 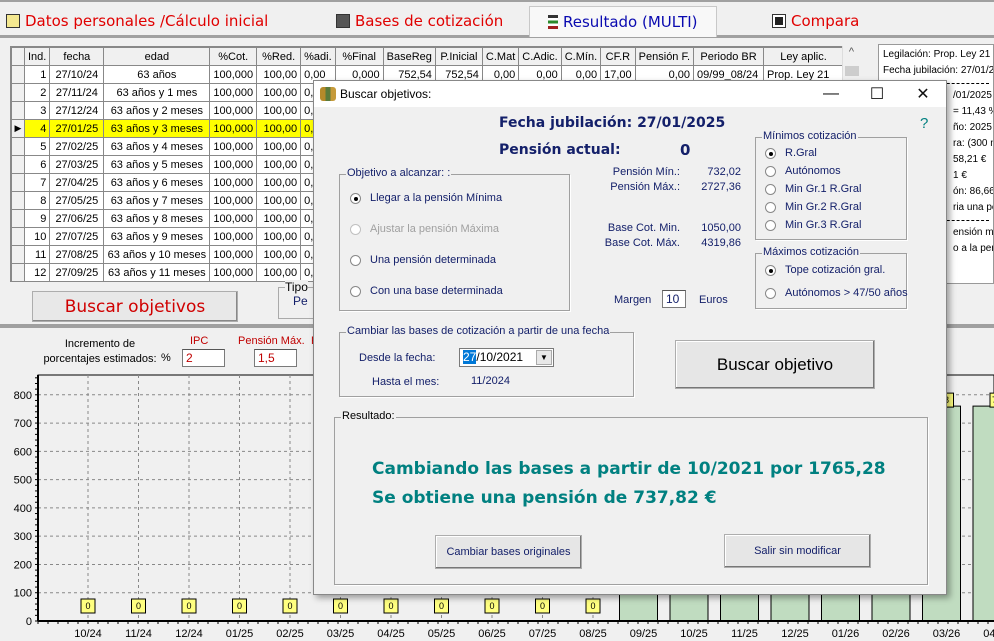 What do you see at coordinates (397, 358) in the screenshot?
I see `desde-label: Desde la fecha:` at bounding box center [397, 358].